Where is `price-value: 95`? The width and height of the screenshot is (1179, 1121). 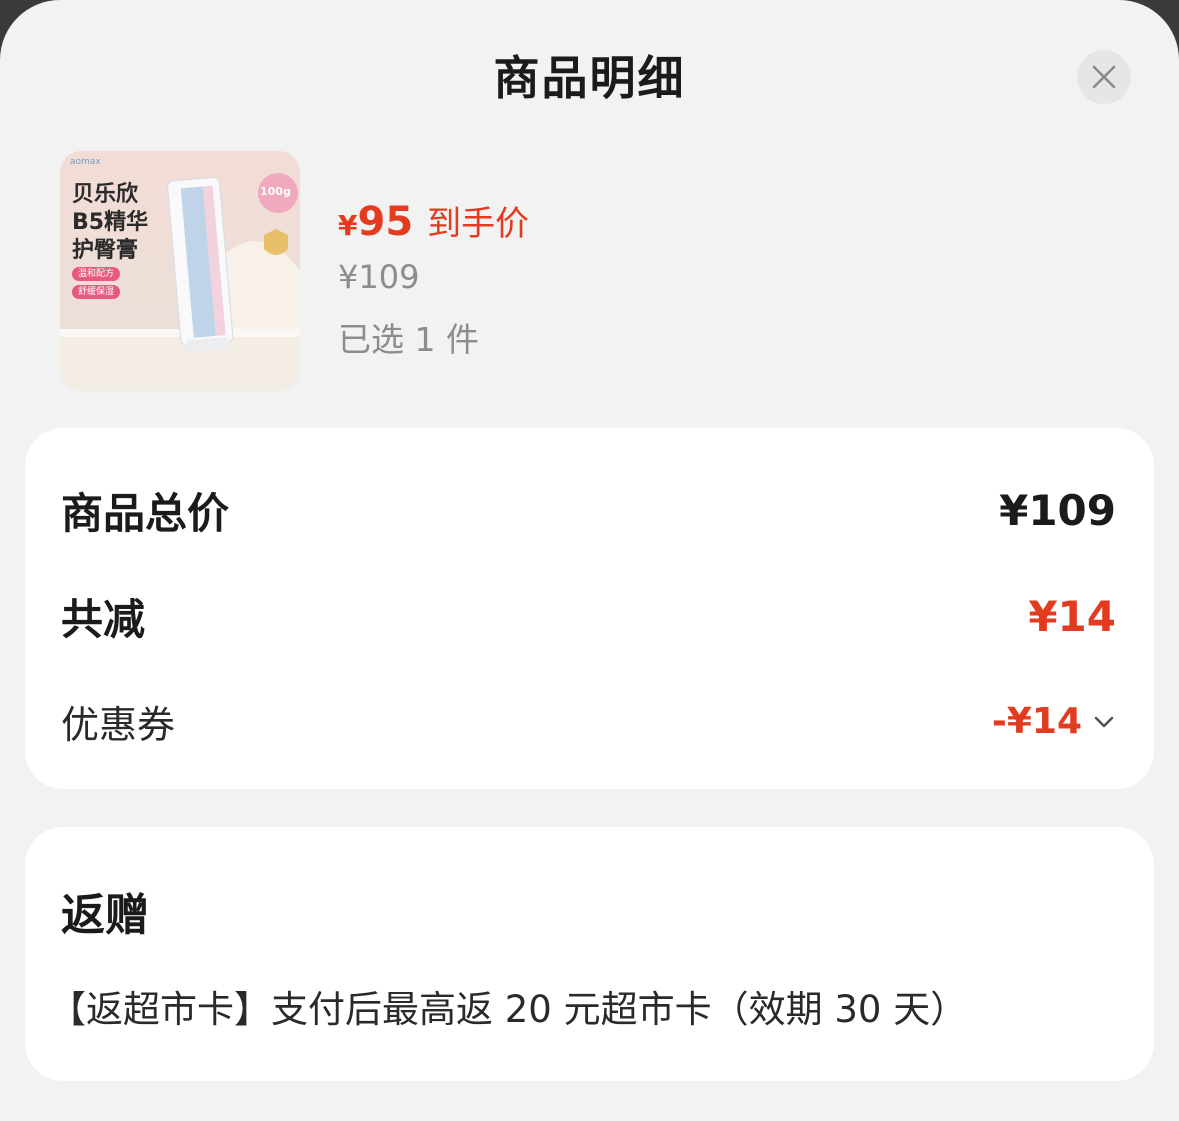
price-value: 95 is located at coordinates (385, 222).